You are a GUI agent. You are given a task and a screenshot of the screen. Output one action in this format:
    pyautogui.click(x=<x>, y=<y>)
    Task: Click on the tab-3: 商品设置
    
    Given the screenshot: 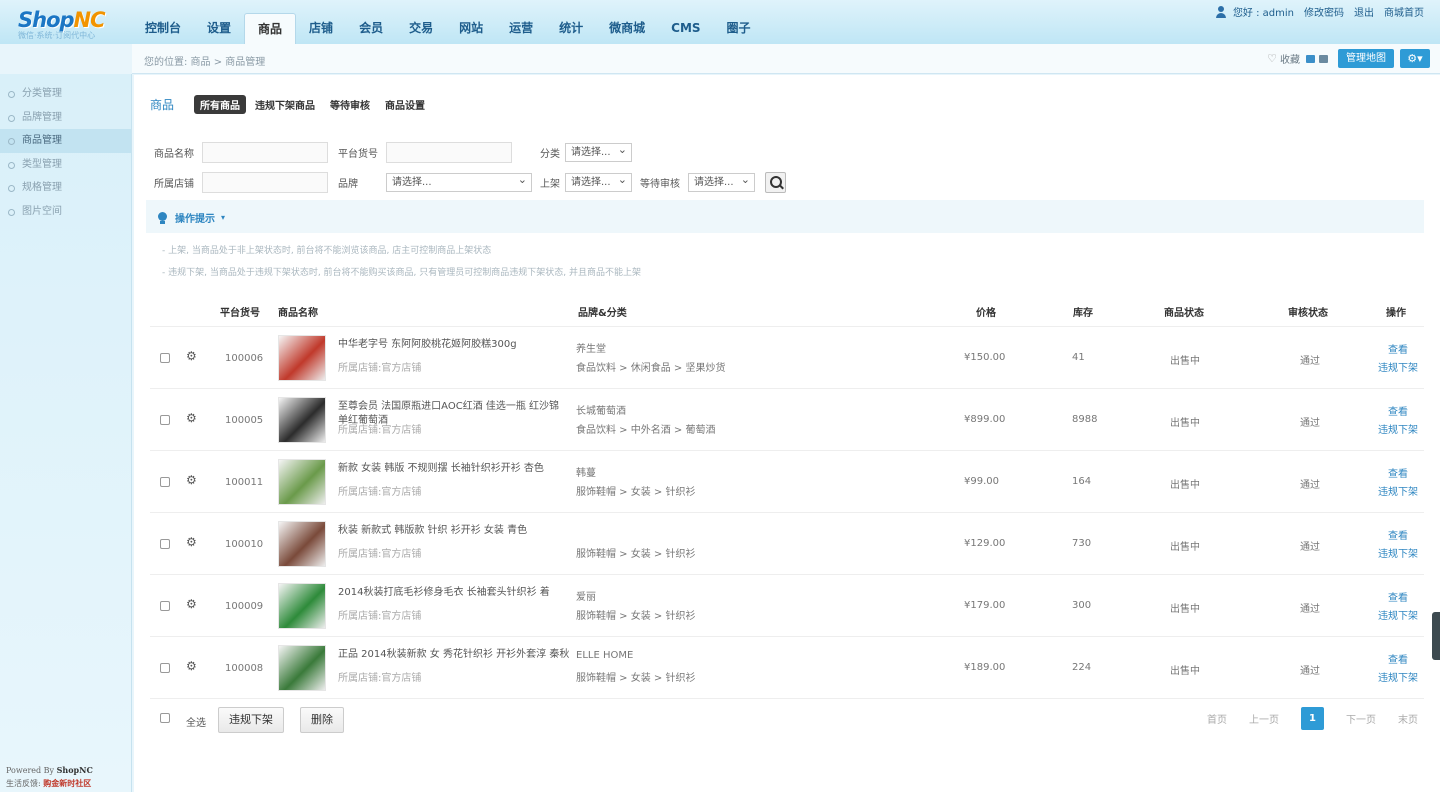 What is the action you would take?
    pyautogui.click(x=405, y=104)
    